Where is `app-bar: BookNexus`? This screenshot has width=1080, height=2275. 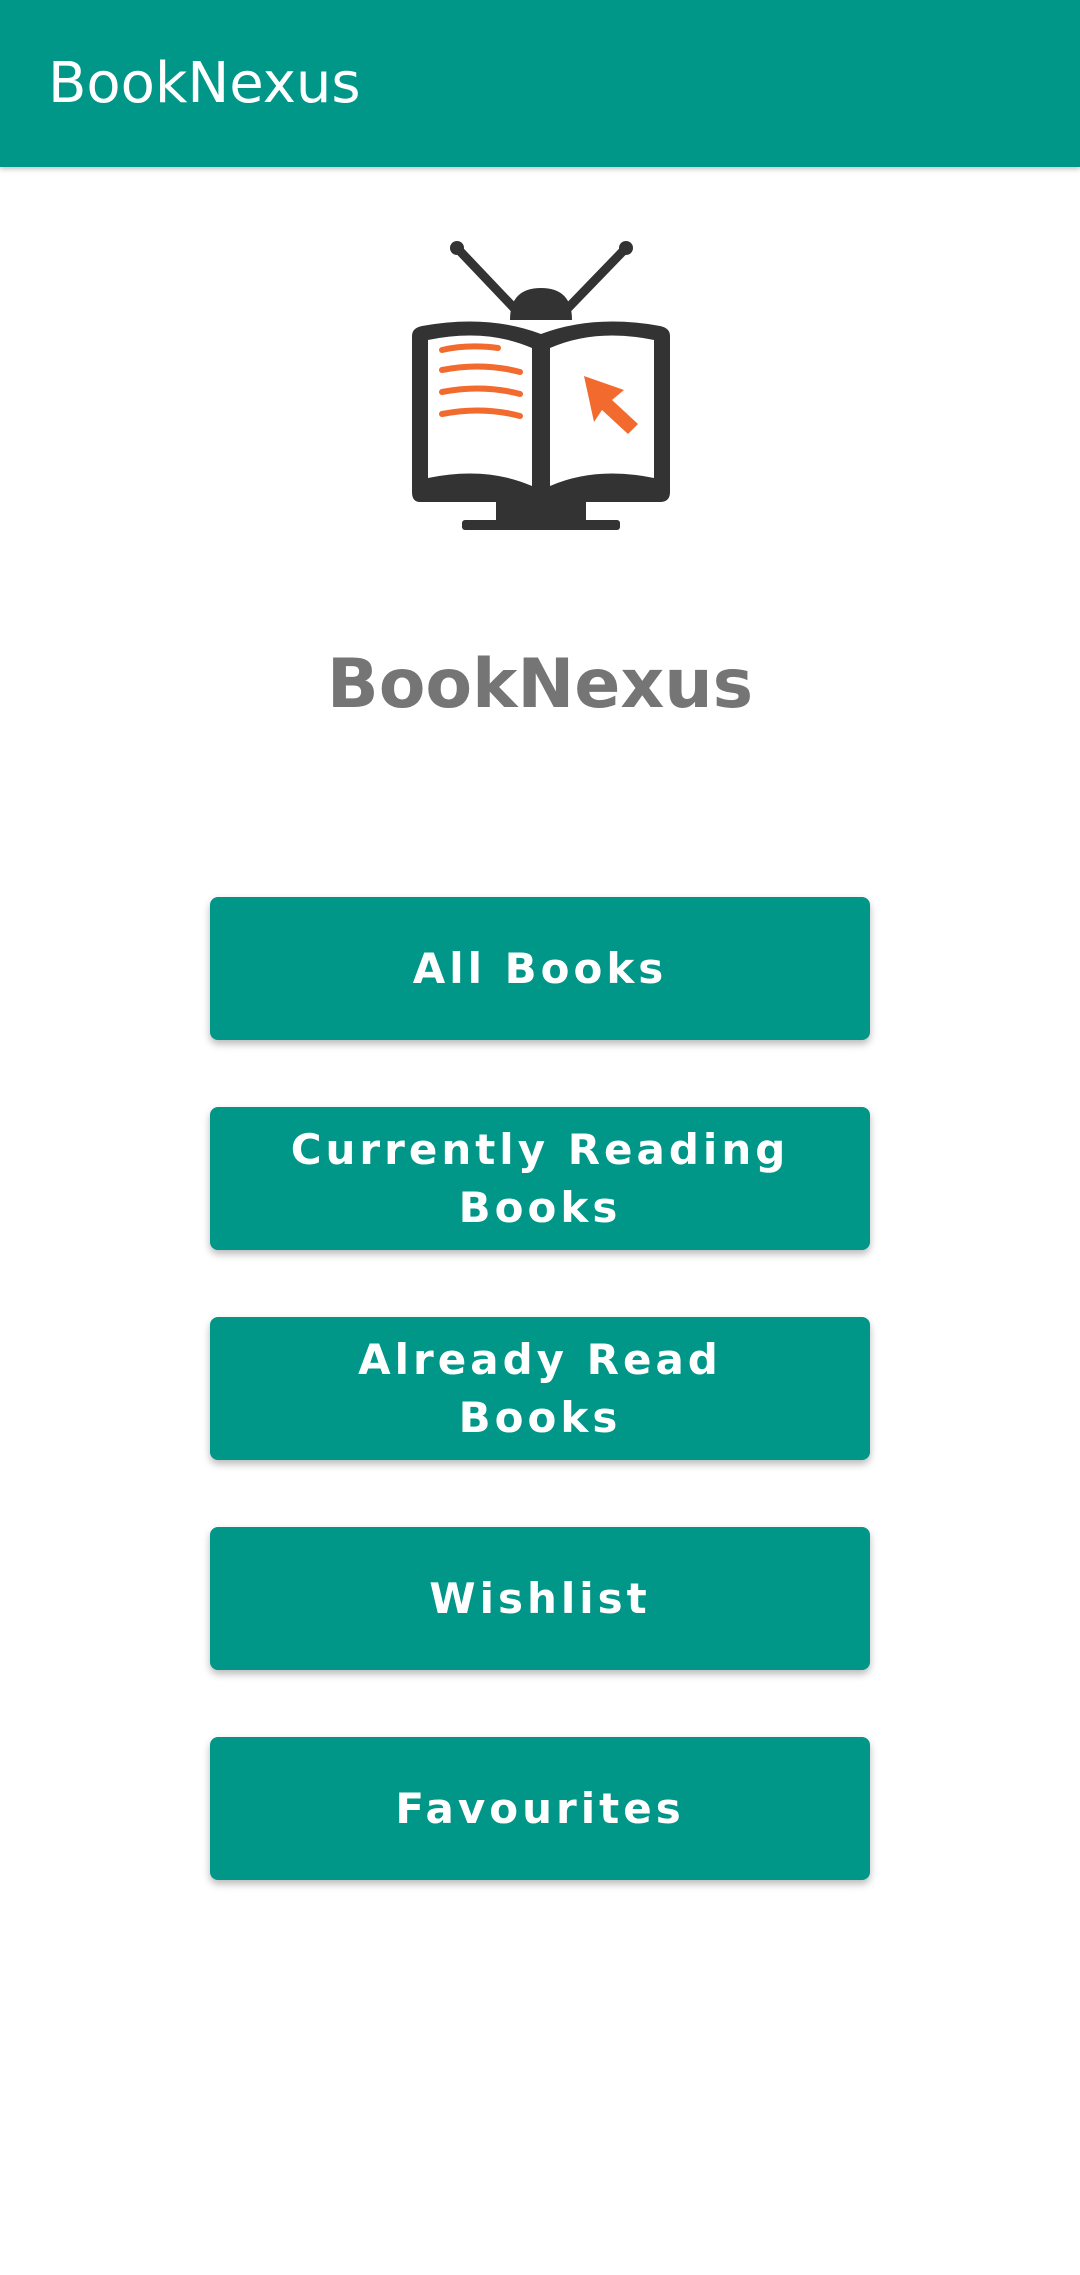 app-bar: BookNexus is located at coordinates (540, 83).